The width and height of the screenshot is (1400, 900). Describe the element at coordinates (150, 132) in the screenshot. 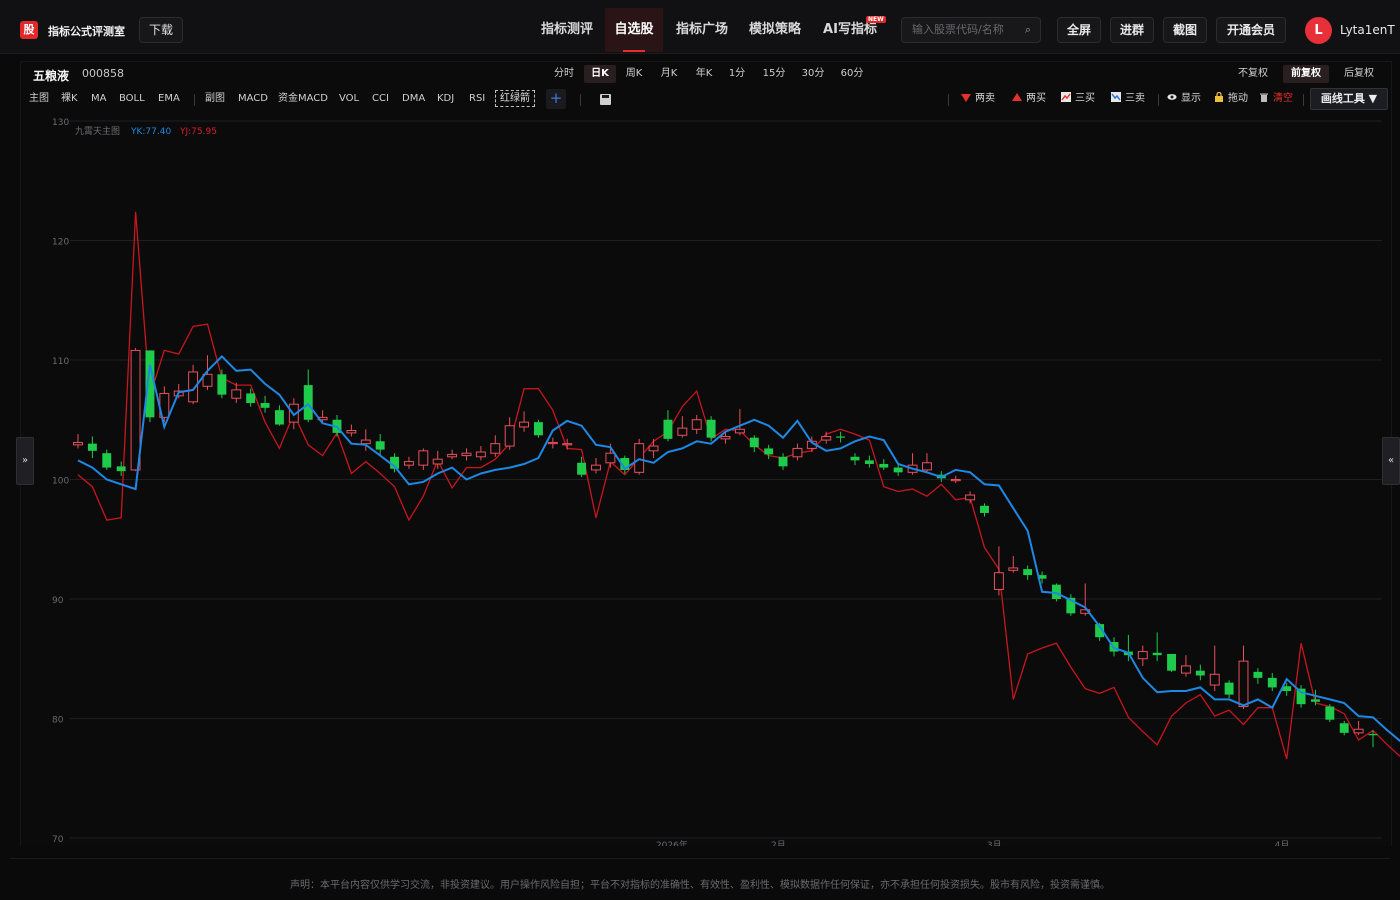

I see `legend-yk: YK:77.40` at that location.